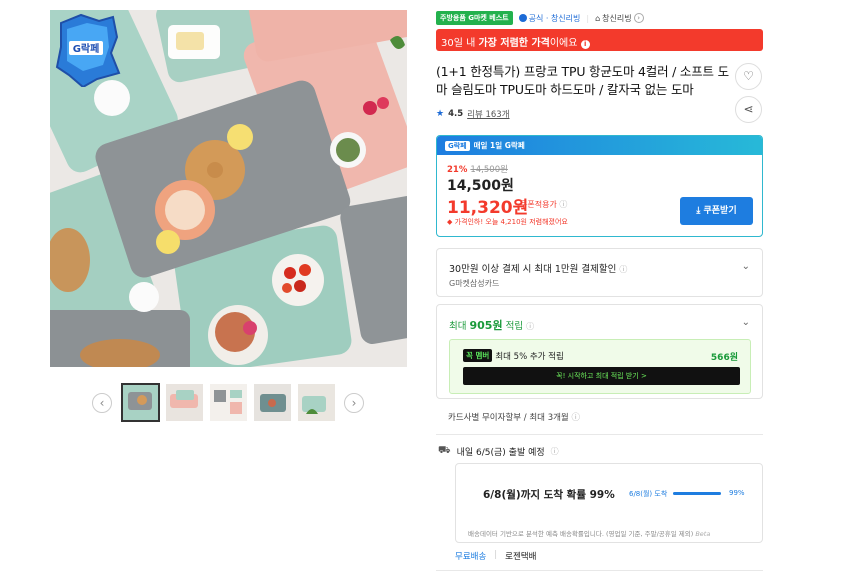 The width and height of the screenshot is (850, 575). I want to click on g-rakpe-mini-logo: G락페, so click(457, 145).